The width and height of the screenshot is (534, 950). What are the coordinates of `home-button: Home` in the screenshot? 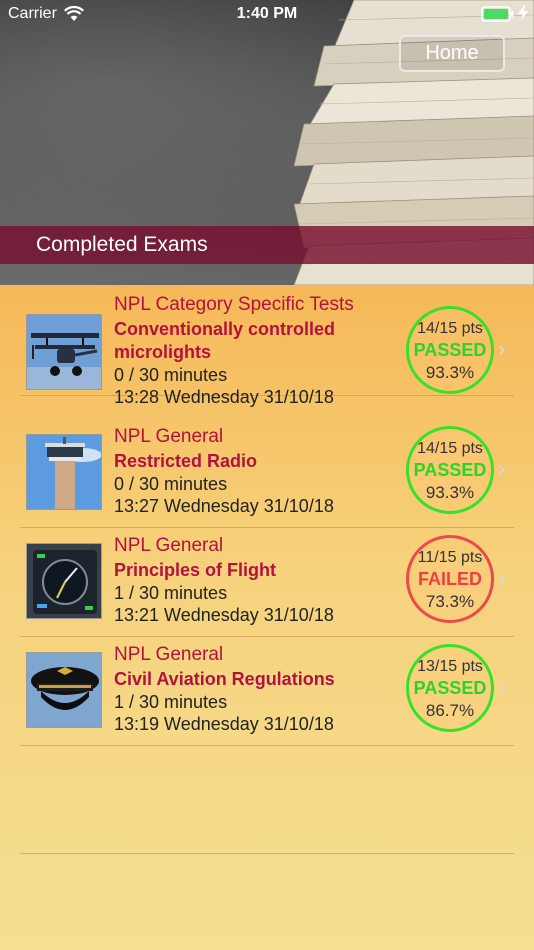 It's located at (452, 53).